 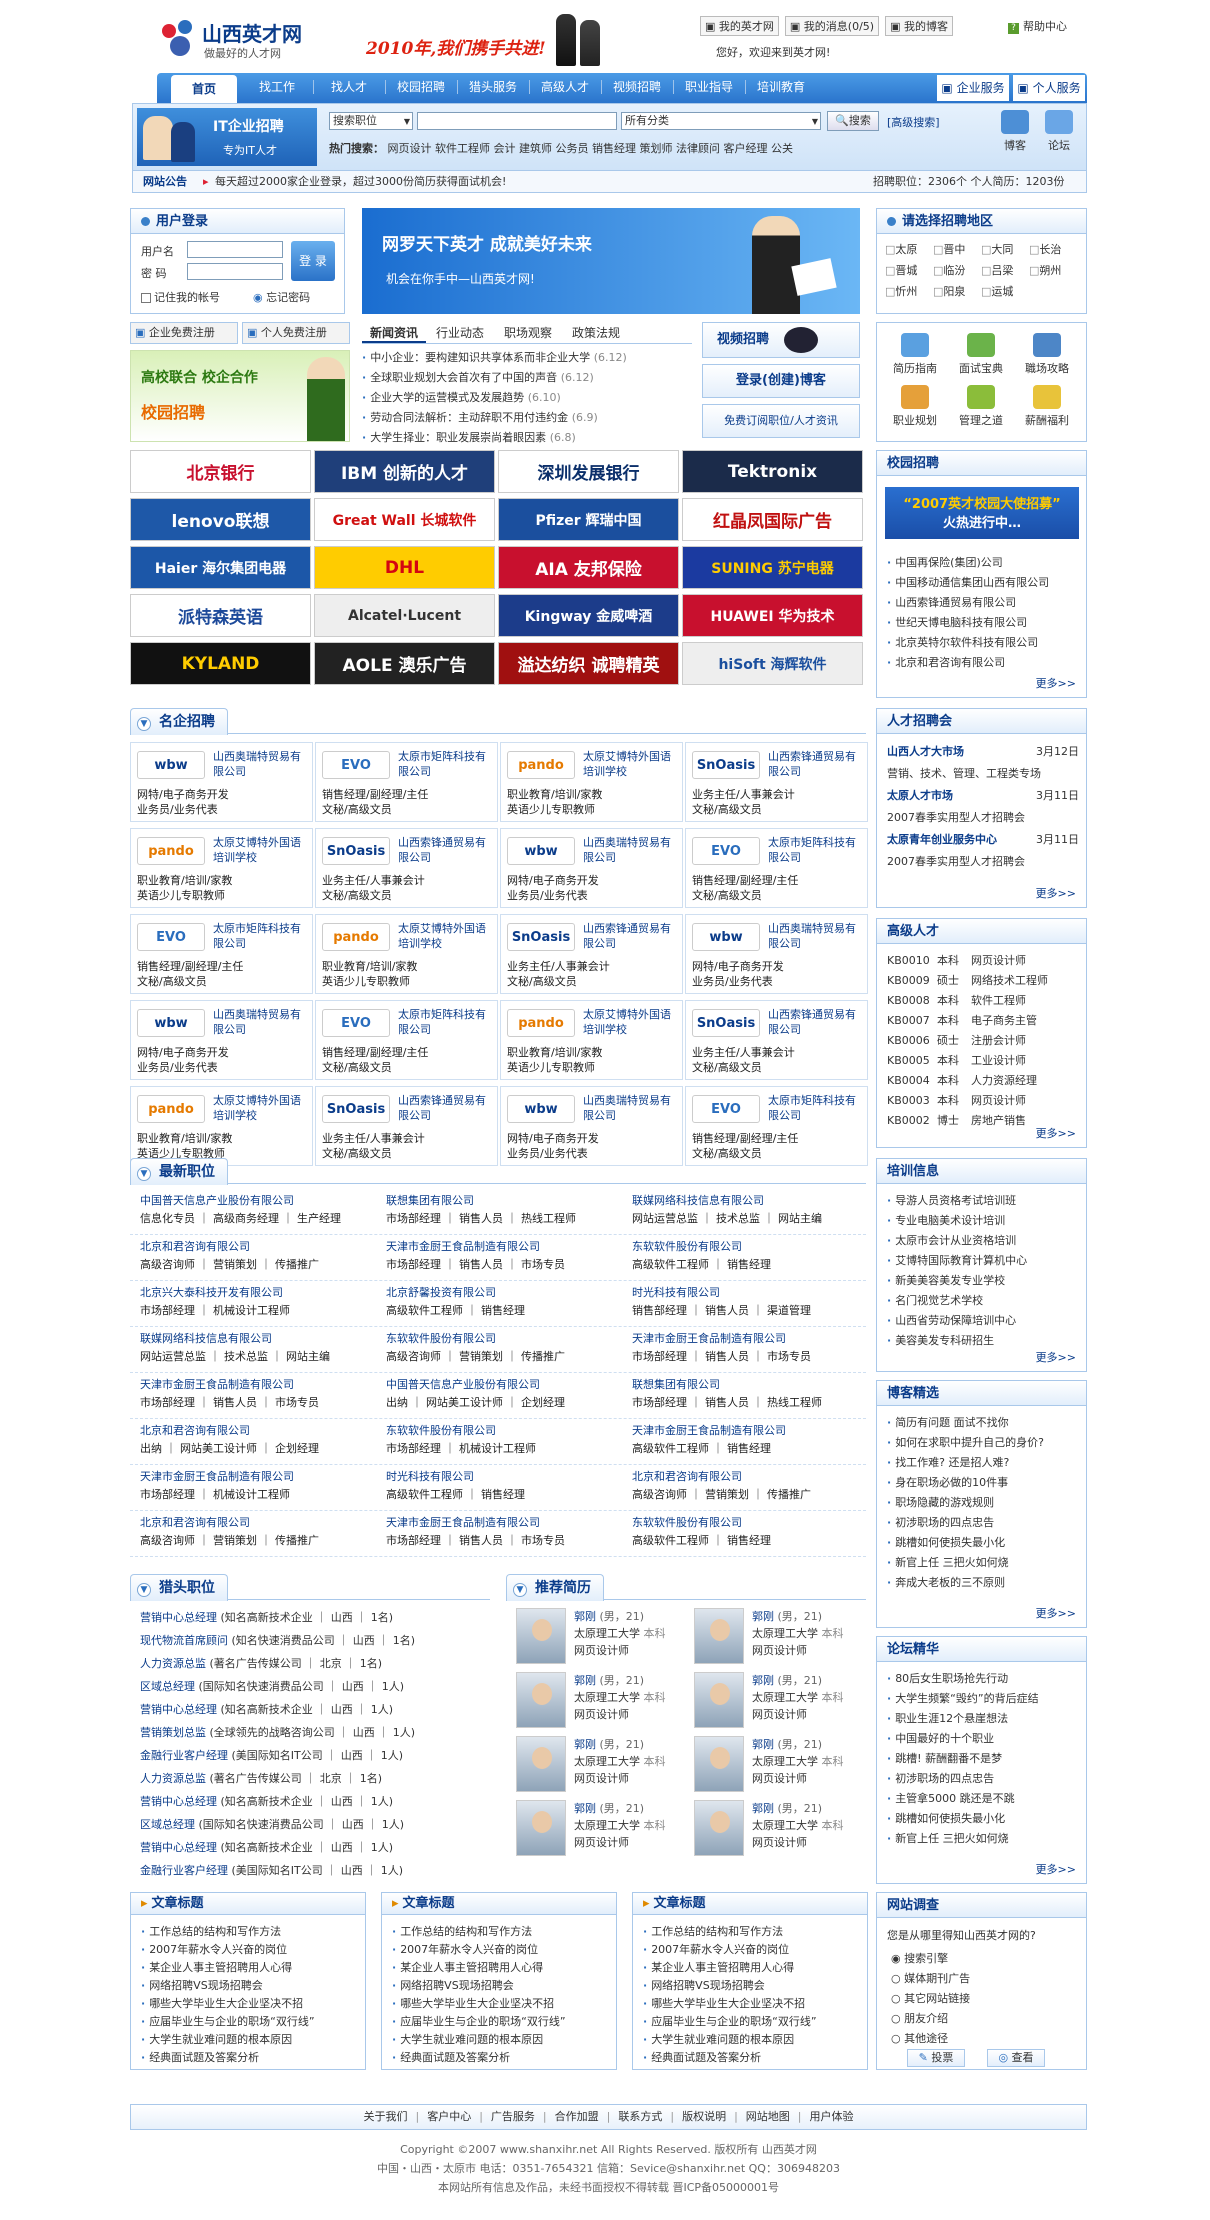 What do you see at coordinates (983, 1301) in the screenshot?
I see `training-item: 名门视觉艺术学校` at bounding box center [983, 1301].